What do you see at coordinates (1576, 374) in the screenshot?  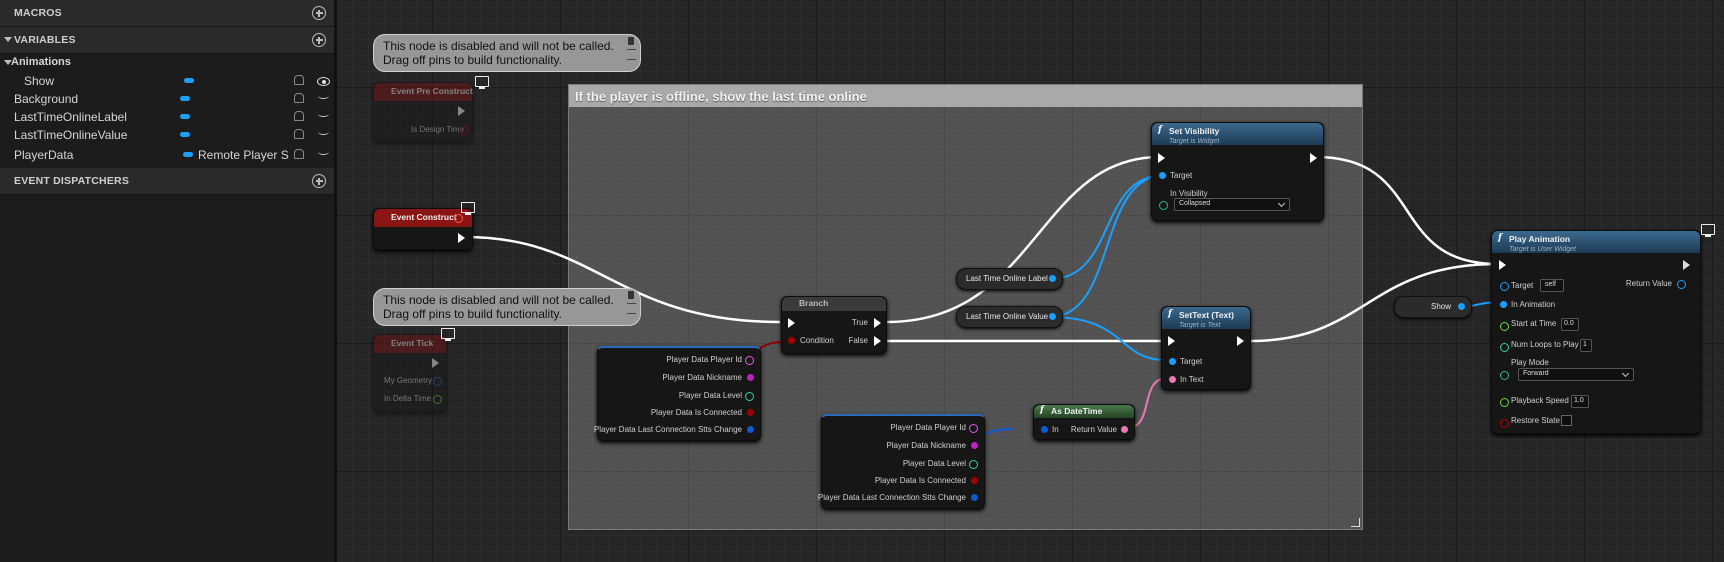 I see `play-mode-dropdown: Forward` at bounding box center [1576, 374].